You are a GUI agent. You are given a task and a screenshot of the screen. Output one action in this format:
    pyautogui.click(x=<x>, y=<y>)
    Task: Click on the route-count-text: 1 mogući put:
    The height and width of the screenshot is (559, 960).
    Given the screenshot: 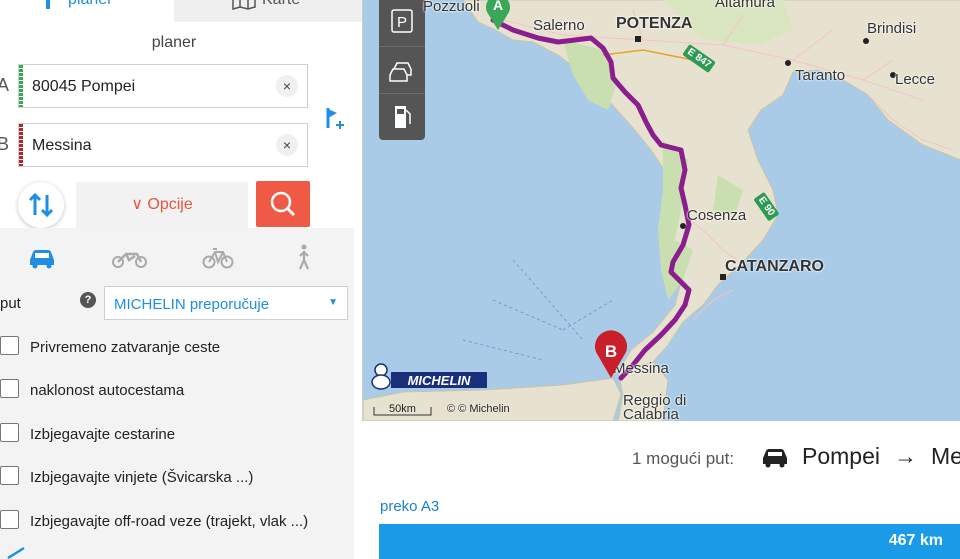 What is the action you would take?
    pyautogui.click(x=683, y=458)
    